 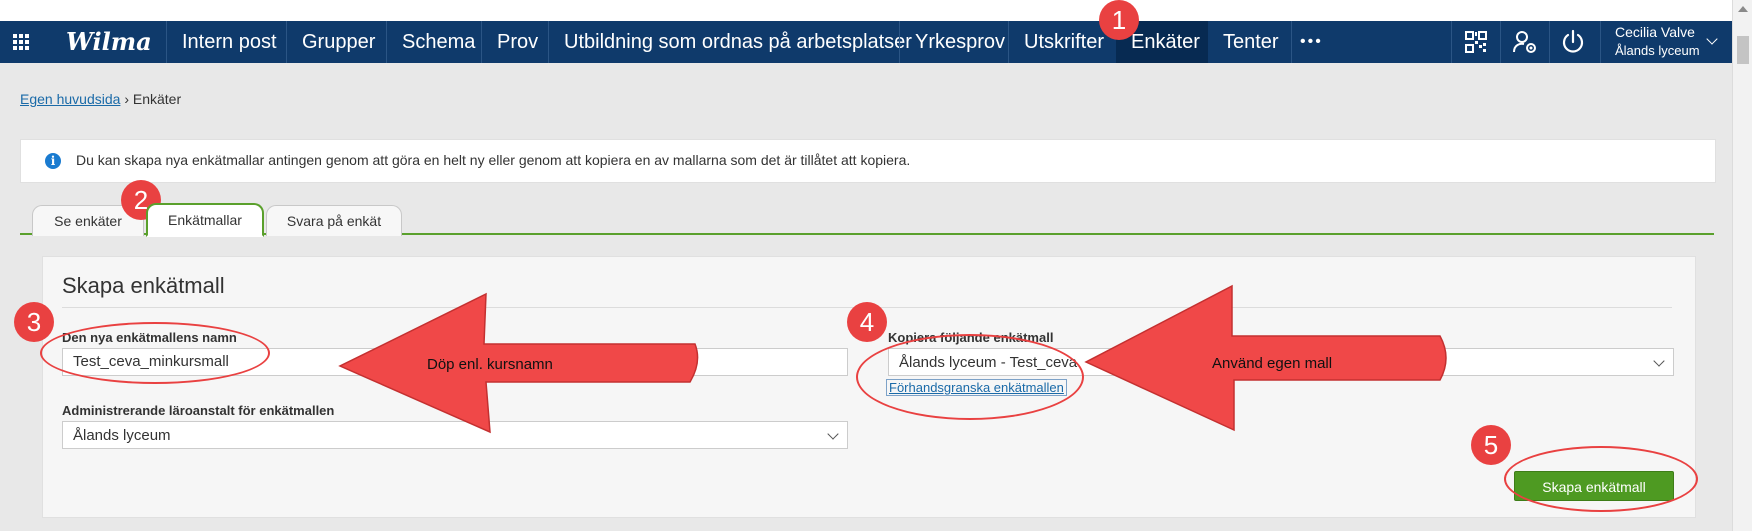 What do you see at coordinates (490, 364) in the screenshot?
I see `annotation-arrow-label: Döp enl. kursnamn` at bounding box center [490, 364].